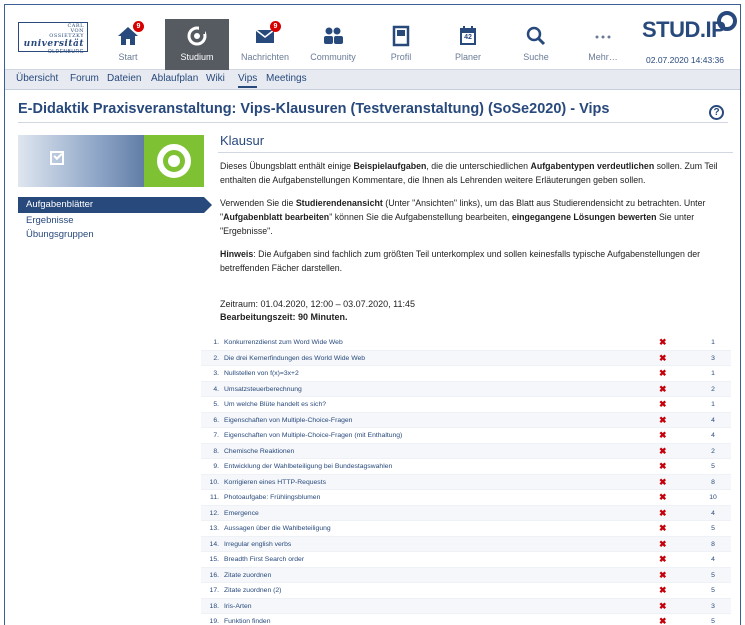  I want to click on tab-forum: Forum, so click(84, 78).